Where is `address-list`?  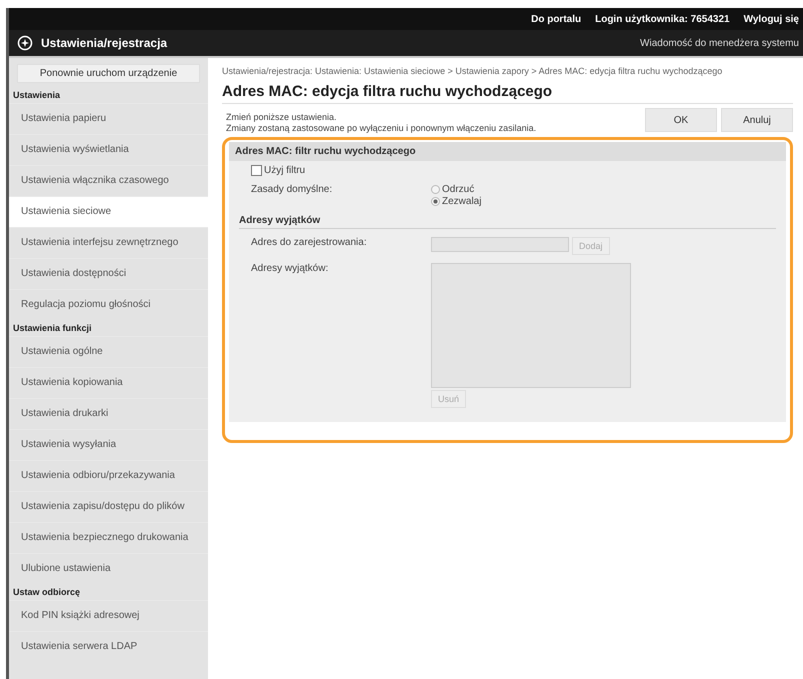
address-list is located at coordinates (531, 325).